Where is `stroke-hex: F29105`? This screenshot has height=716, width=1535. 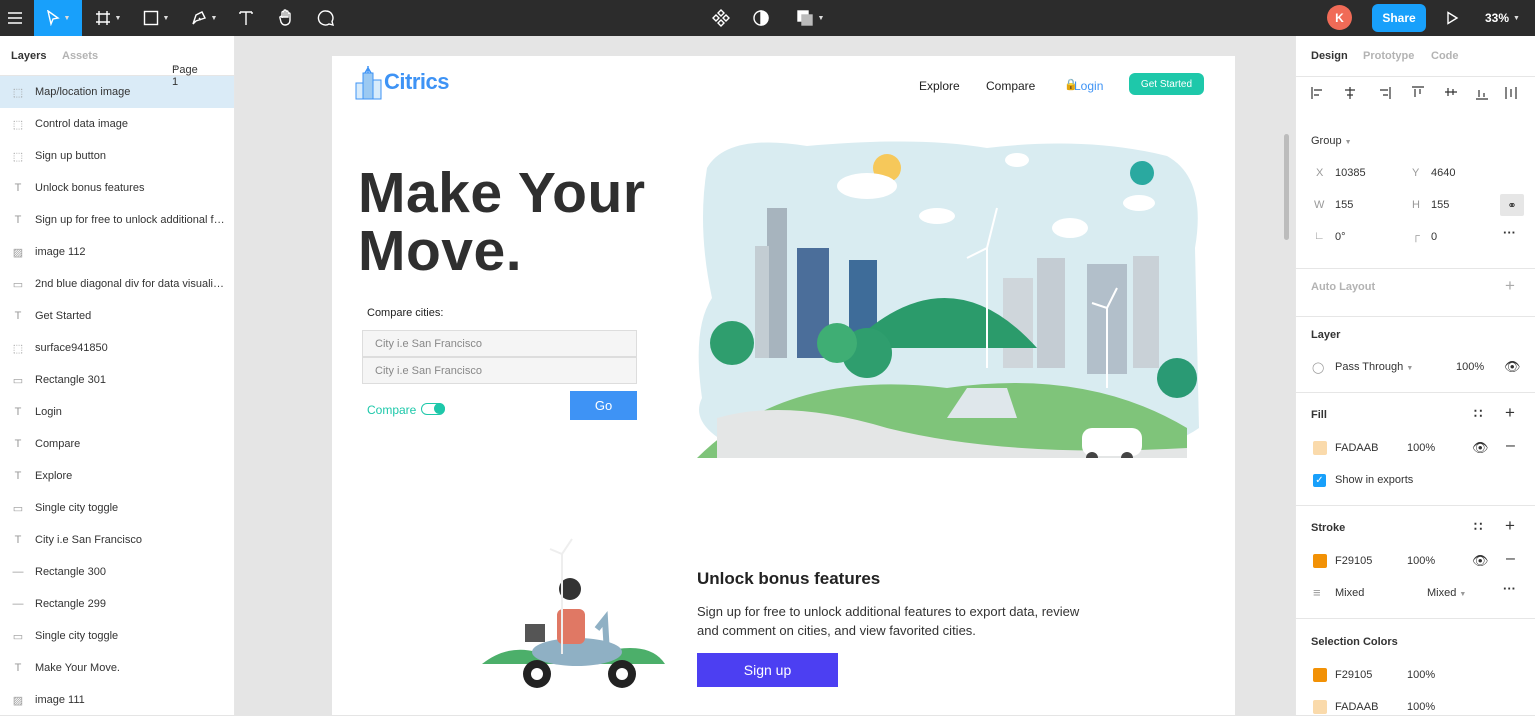
stroke-hex: F29105 is located at coordinates (1353, 561).